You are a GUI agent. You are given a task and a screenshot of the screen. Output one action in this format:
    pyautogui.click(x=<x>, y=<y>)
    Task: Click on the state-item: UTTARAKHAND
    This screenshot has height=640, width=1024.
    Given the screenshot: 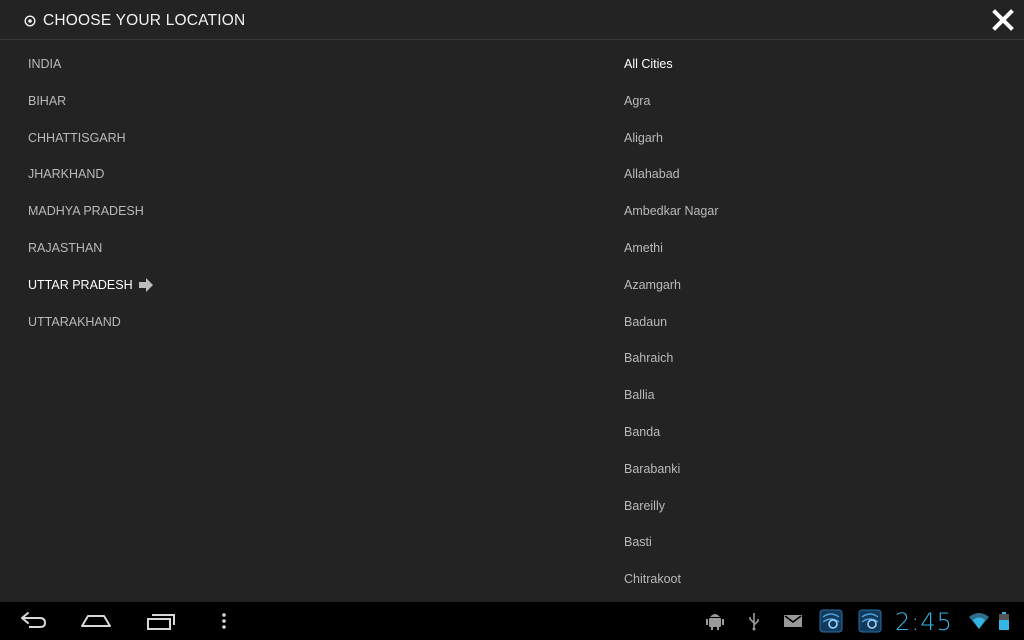 What is the action you would take?
    pyautogui.click(x=228, y=322)
    